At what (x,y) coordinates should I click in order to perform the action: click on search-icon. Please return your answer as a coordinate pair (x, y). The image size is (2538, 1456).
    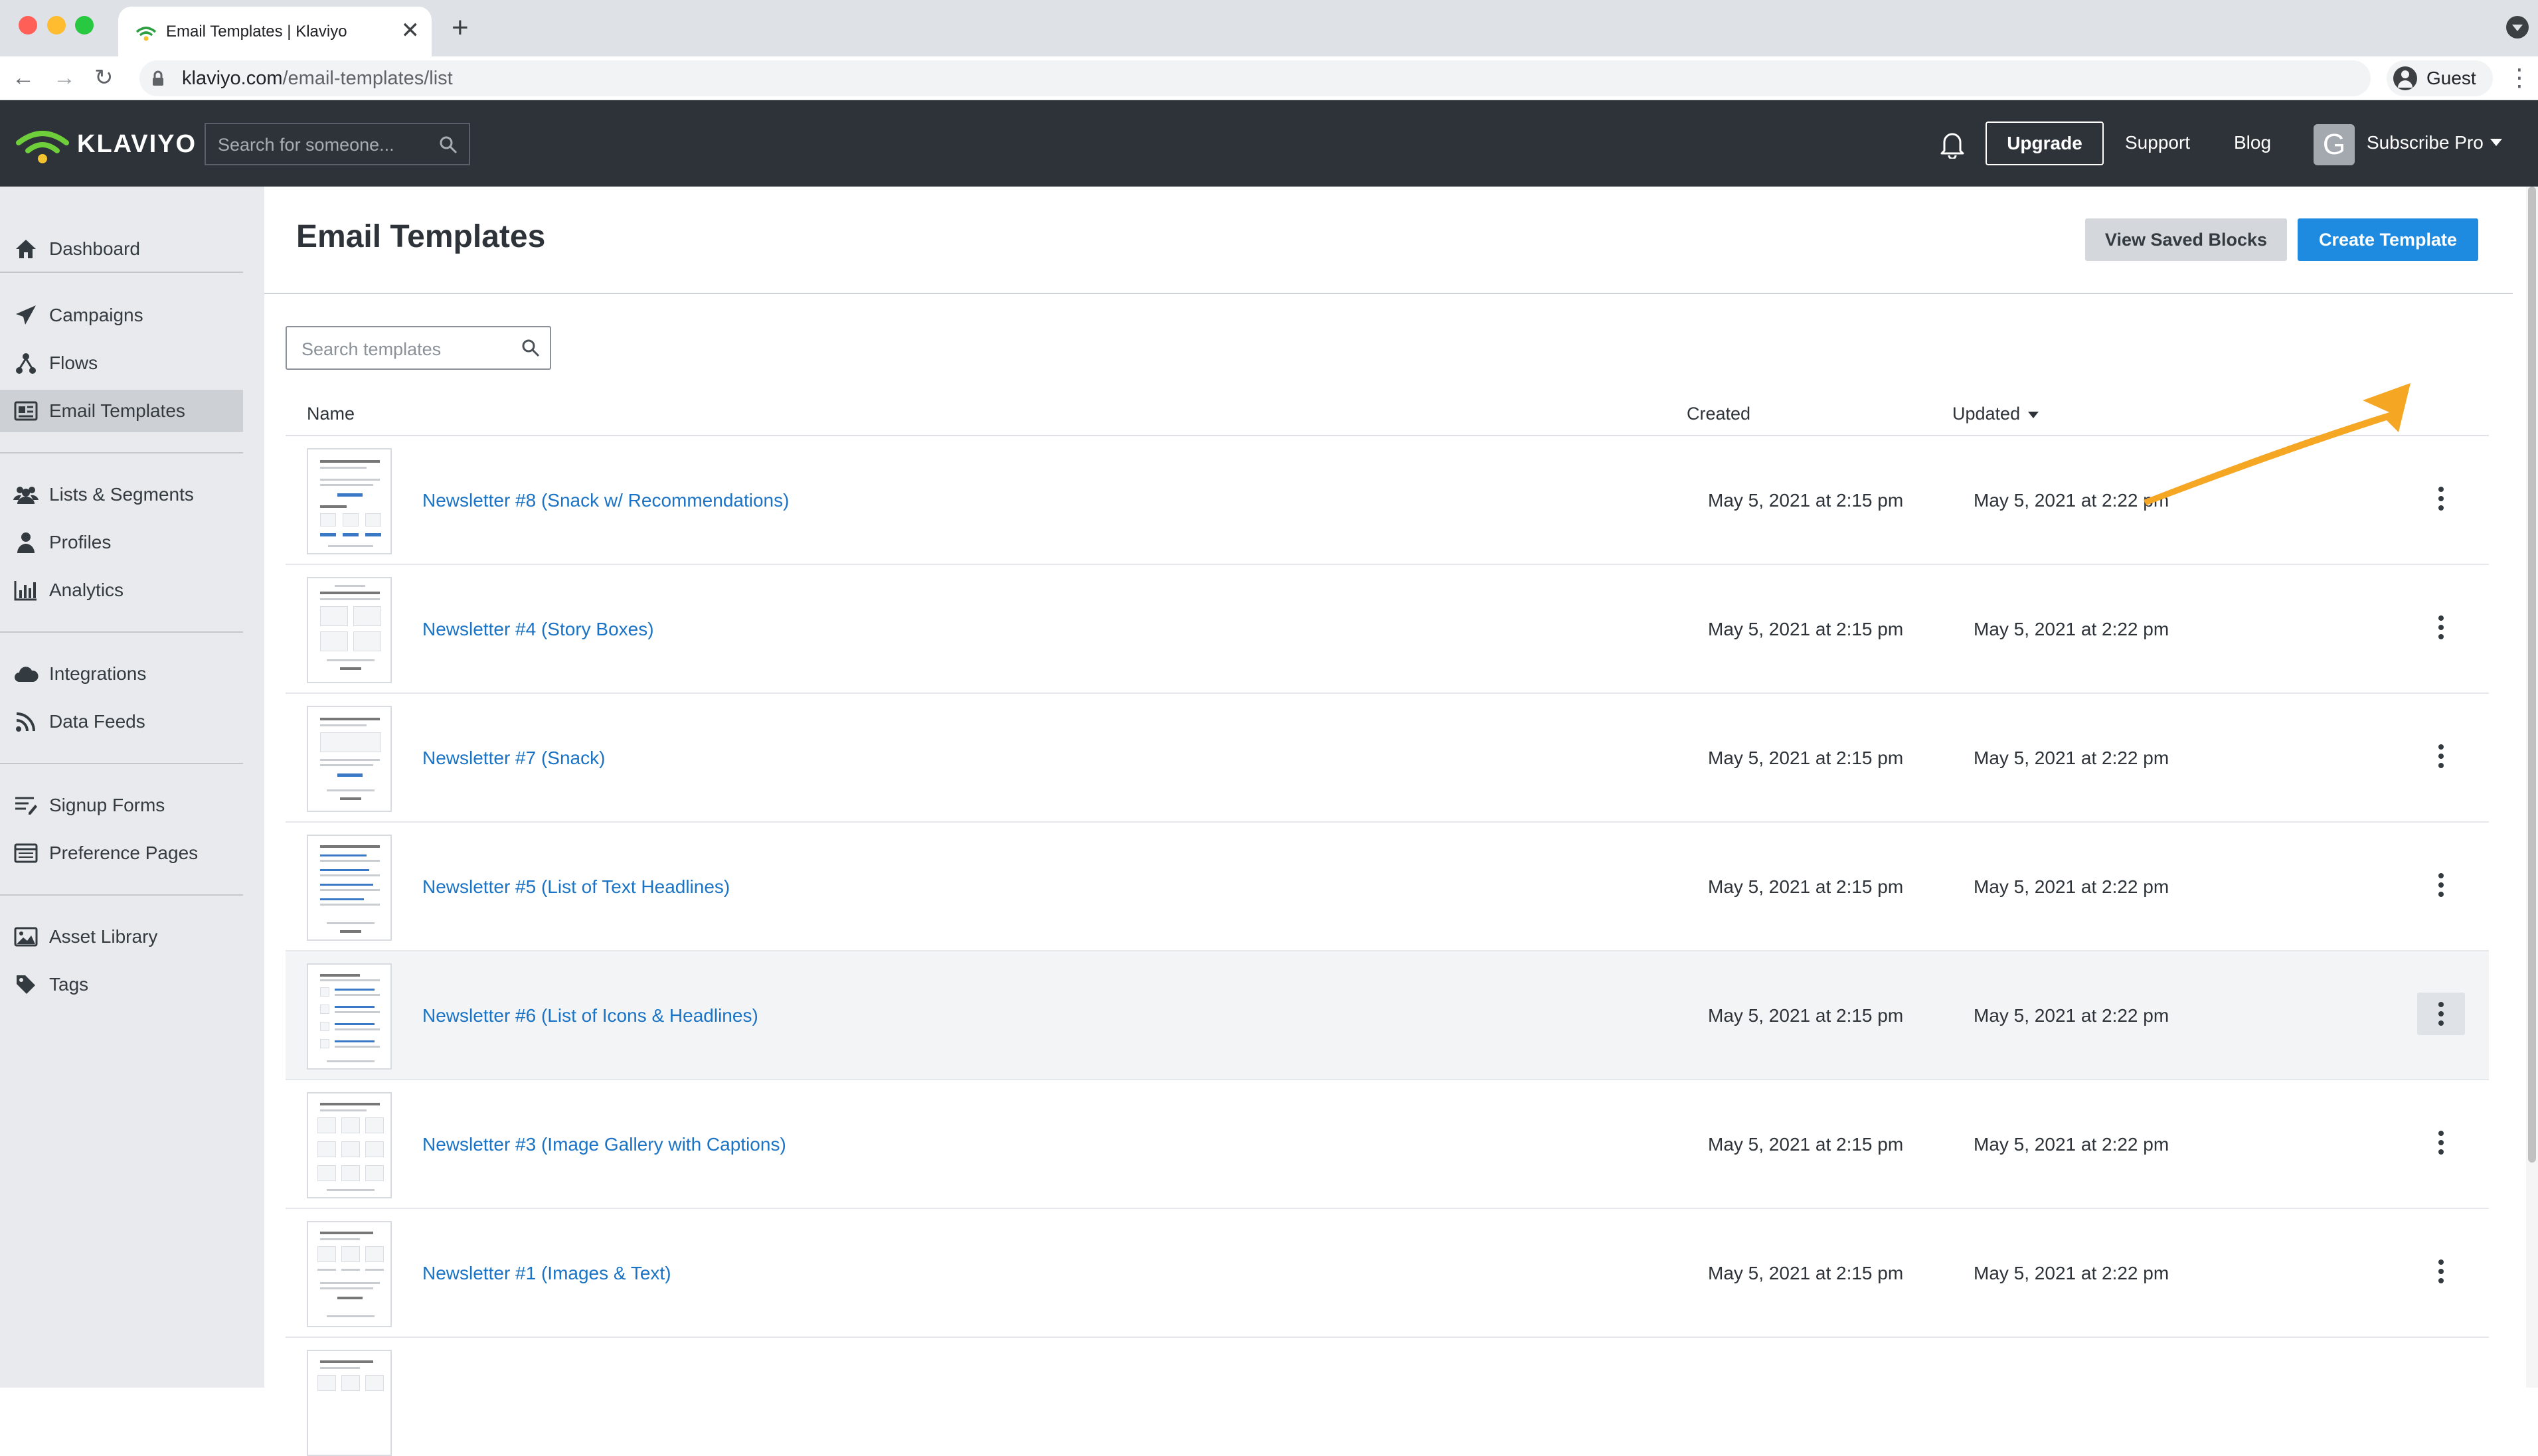
    Looking at the image, I should click on (531, 348).